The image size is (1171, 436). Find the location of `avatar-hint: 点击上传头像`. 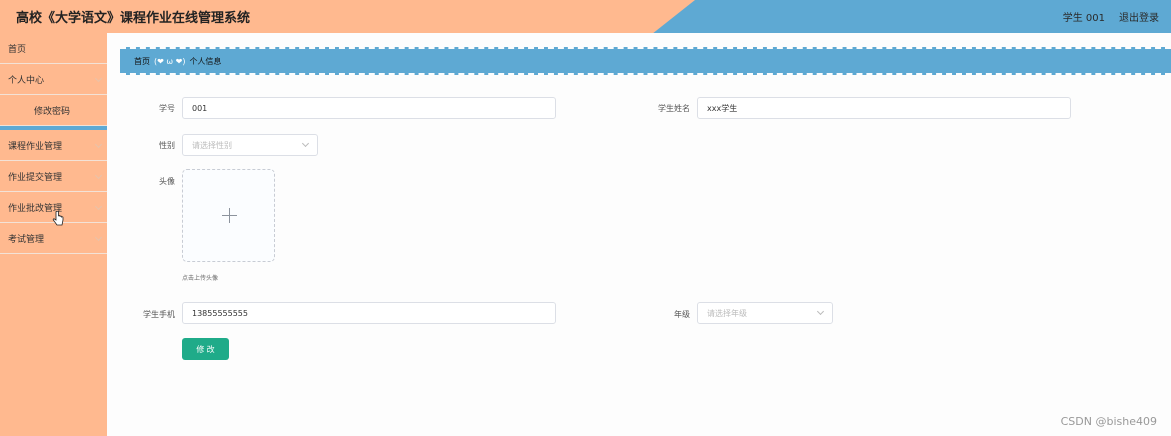

avatar-hint: 点击上传头像 is located at coordinates (200, 278).